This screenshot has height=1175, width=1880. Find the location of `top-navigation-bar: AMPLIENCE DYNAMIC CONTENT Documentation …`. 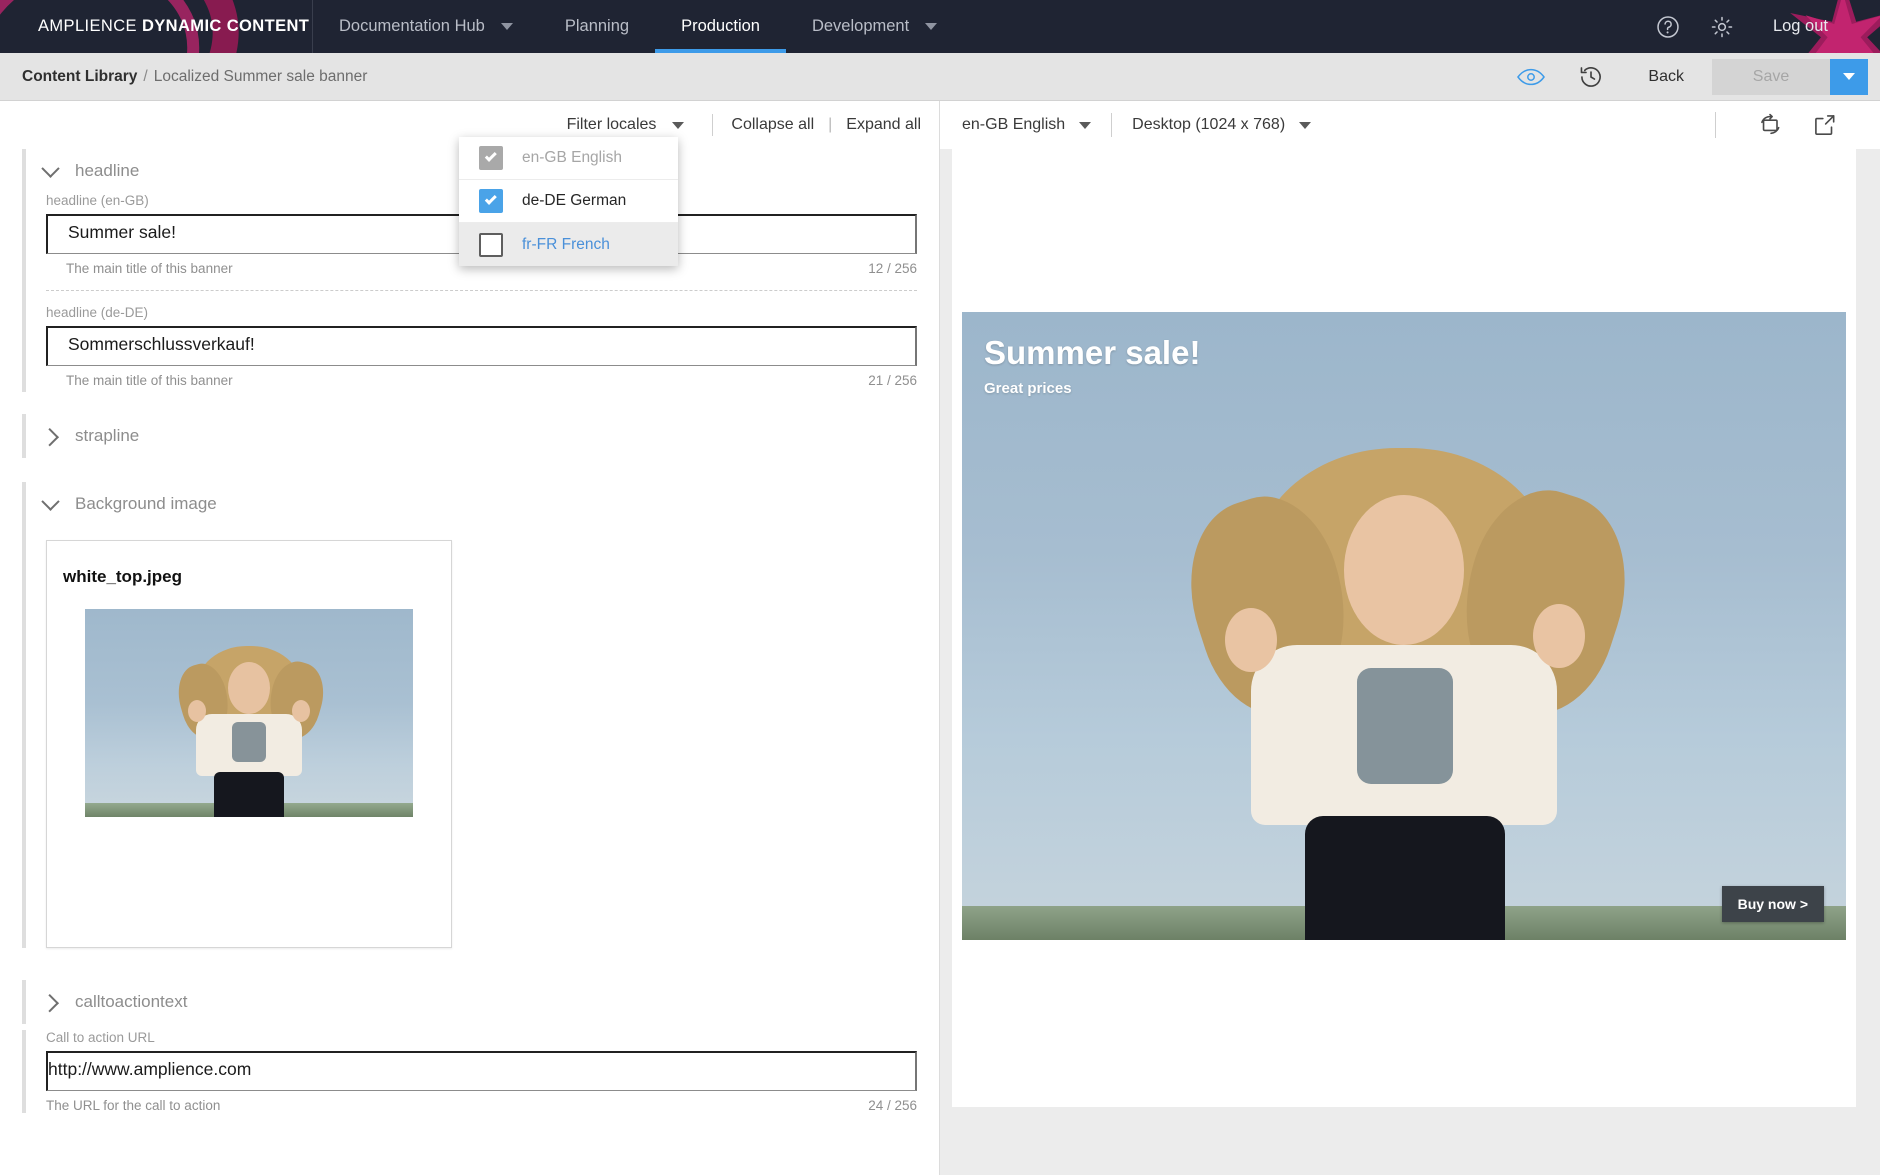

top-navigation-bar: AMPLIENCE DYNAMIC CONTENT Documentation … is located at coordinates (940, 26).